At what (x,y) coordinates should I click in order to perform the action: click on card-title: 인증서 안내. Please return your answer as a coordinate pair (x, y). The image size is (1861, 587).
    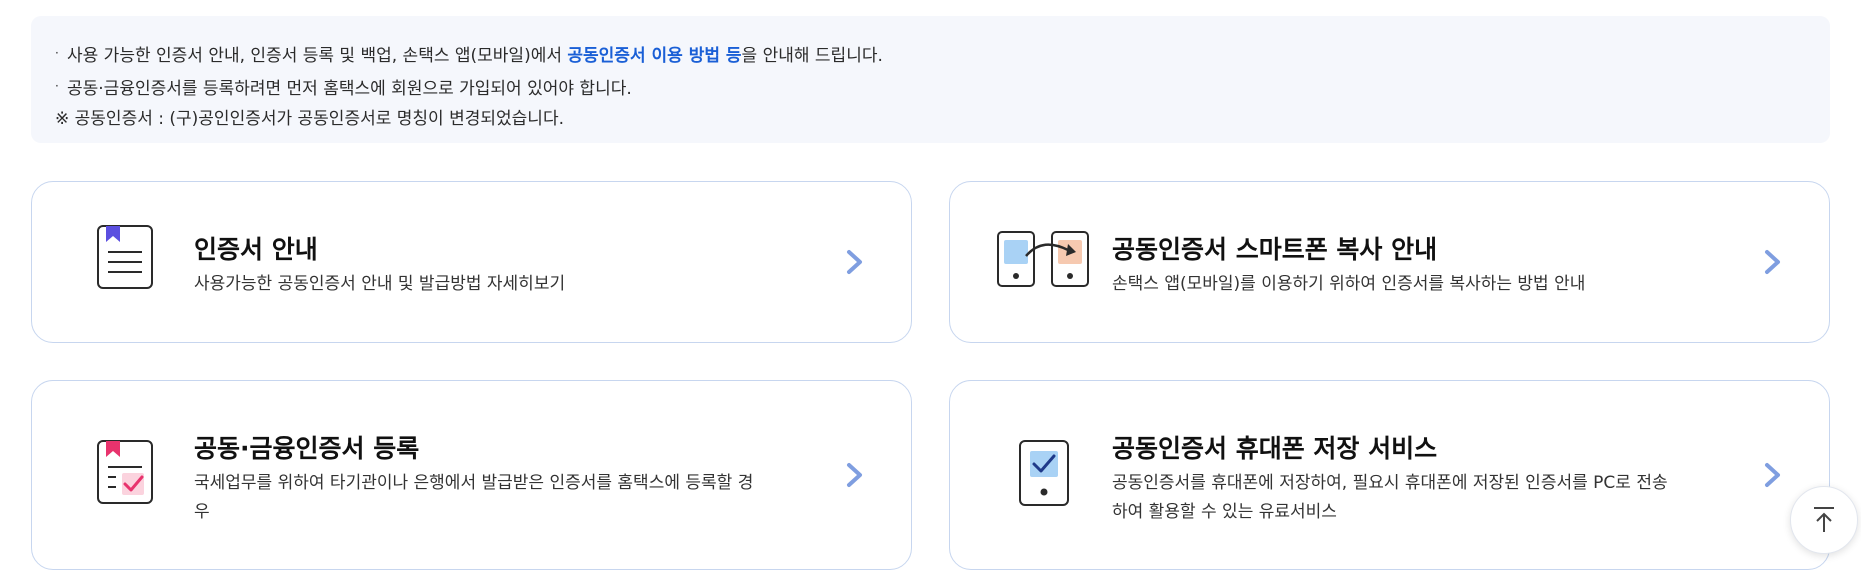
    Looking at the image, I should click on (256, 249).